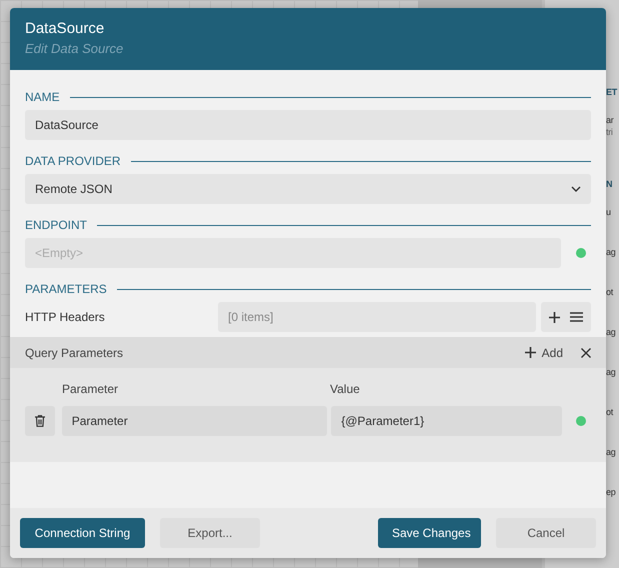 The image size is (619, 568). I want to click on column-header: Parameter, so click(91, 390).